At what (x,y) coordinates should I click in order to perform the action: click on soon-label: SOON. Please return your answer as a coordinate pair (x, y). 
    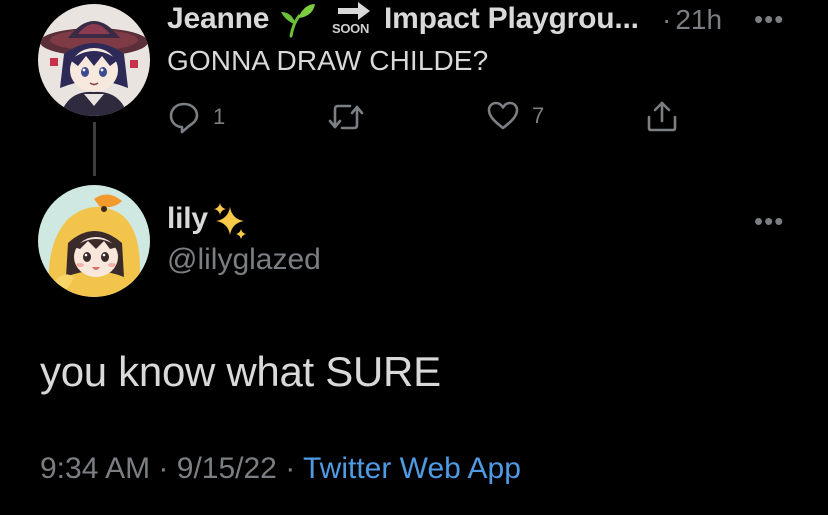
    Looking at the image, I should click on (351, 28).